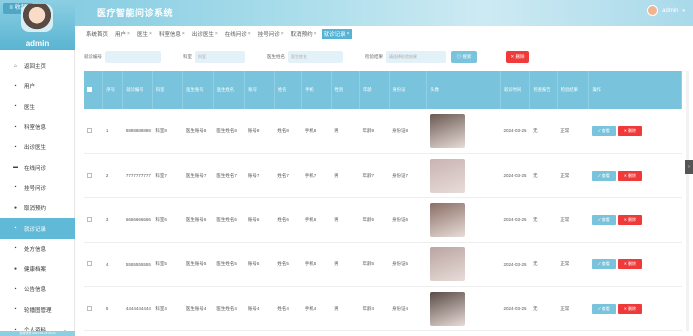 This screenshot has width=693, height=336. What do you see at coordinates (408, 176) in the screenshot?
I see `cell-id: 身份证7` at bounding box center [408, 176].